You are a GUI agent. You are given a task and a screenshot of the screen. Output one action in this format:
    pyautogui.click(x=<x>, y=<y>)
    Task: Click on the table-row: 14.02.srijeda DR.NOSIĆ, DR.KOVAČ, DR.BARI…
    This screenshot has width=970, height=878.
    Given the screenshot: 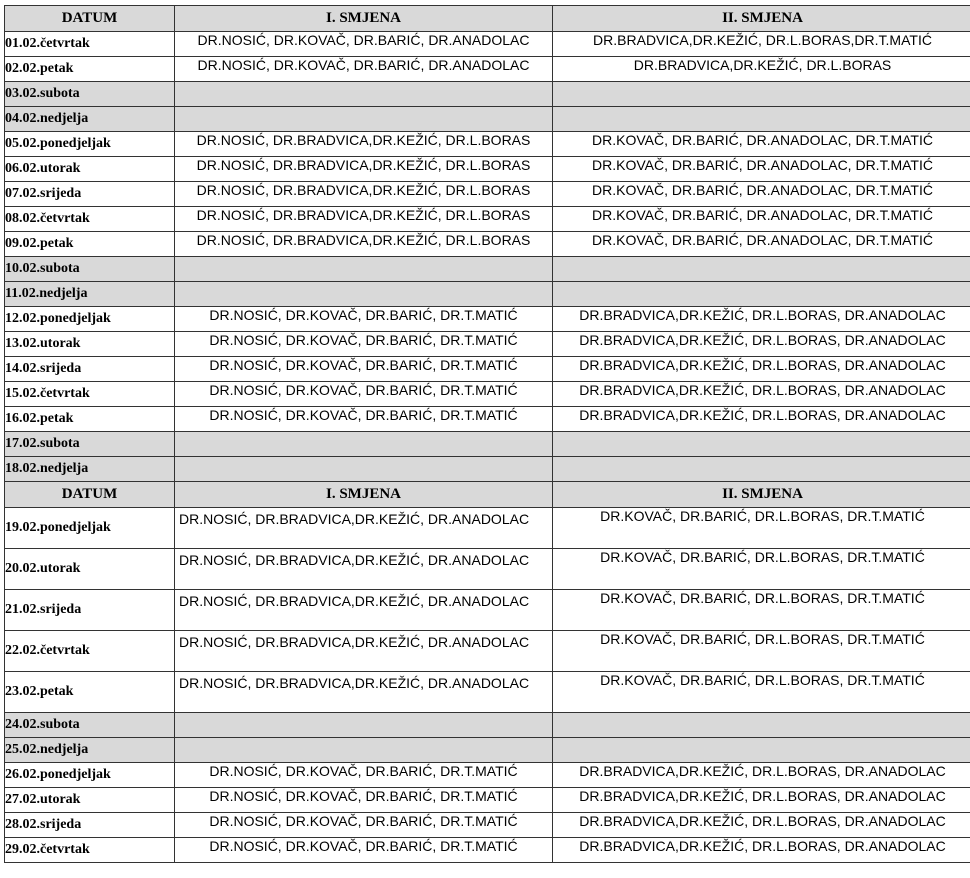 What is the action you would take?
    pyautogui.click(x=487, y=369)
    